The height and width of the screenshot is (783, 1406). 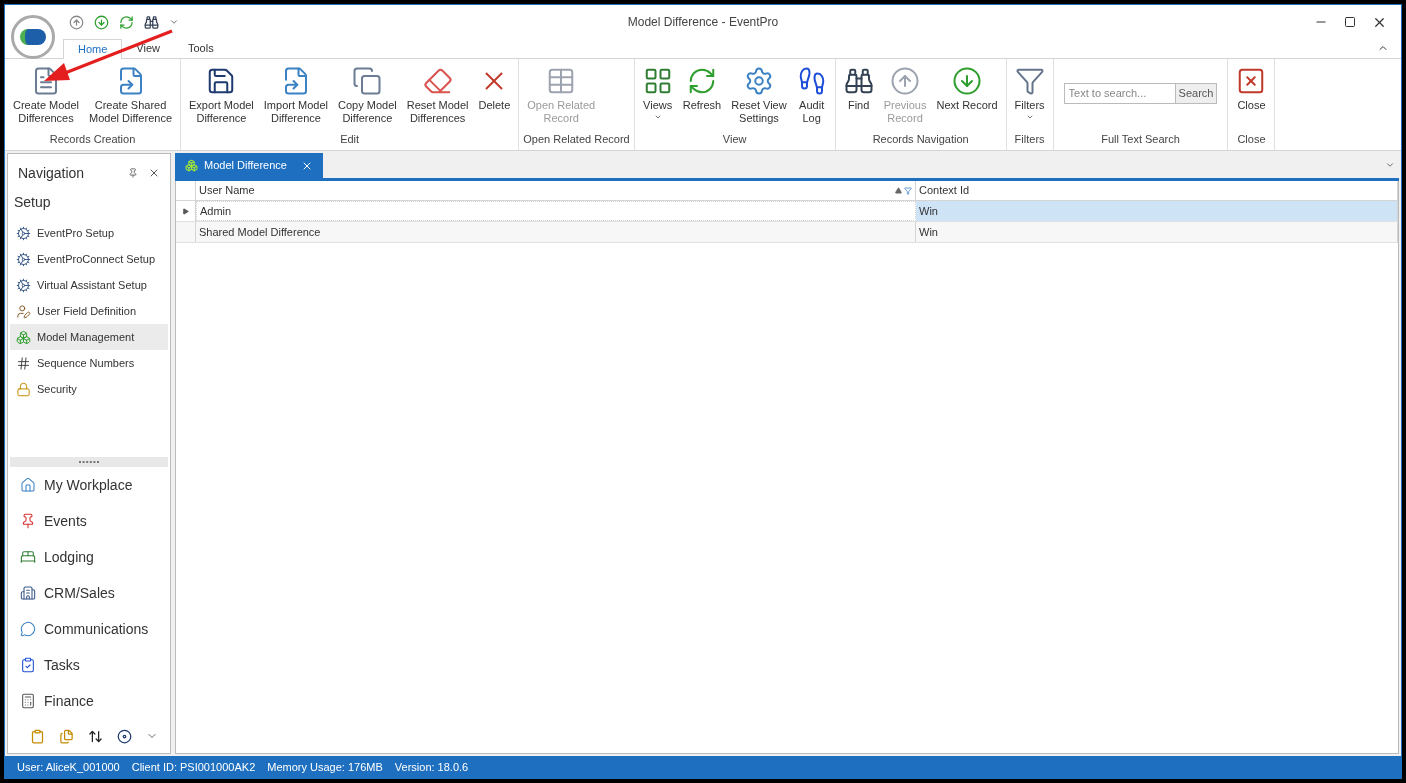 I want to click on ribbon-button: Next Record, so click(x=967, y=87).